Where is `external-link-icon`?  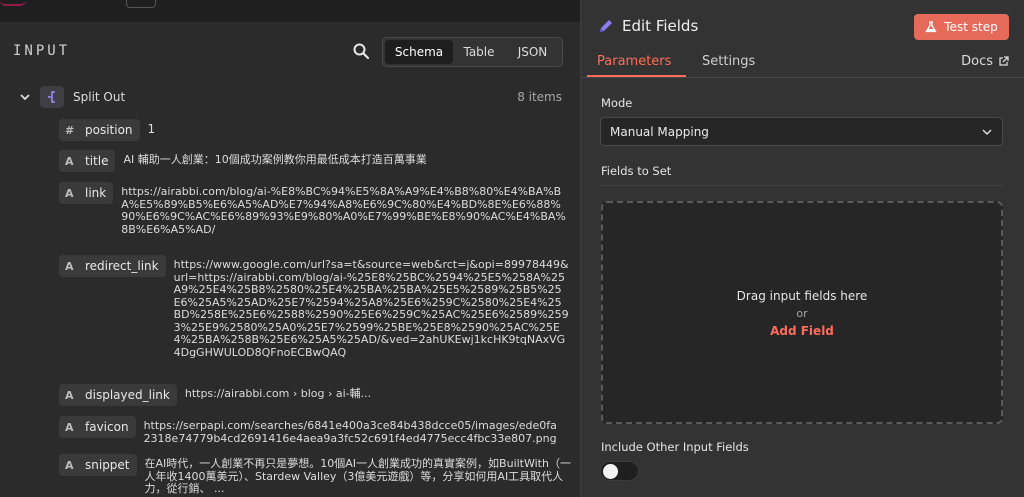 external-link-icon is located at coordinates (1004, 61).